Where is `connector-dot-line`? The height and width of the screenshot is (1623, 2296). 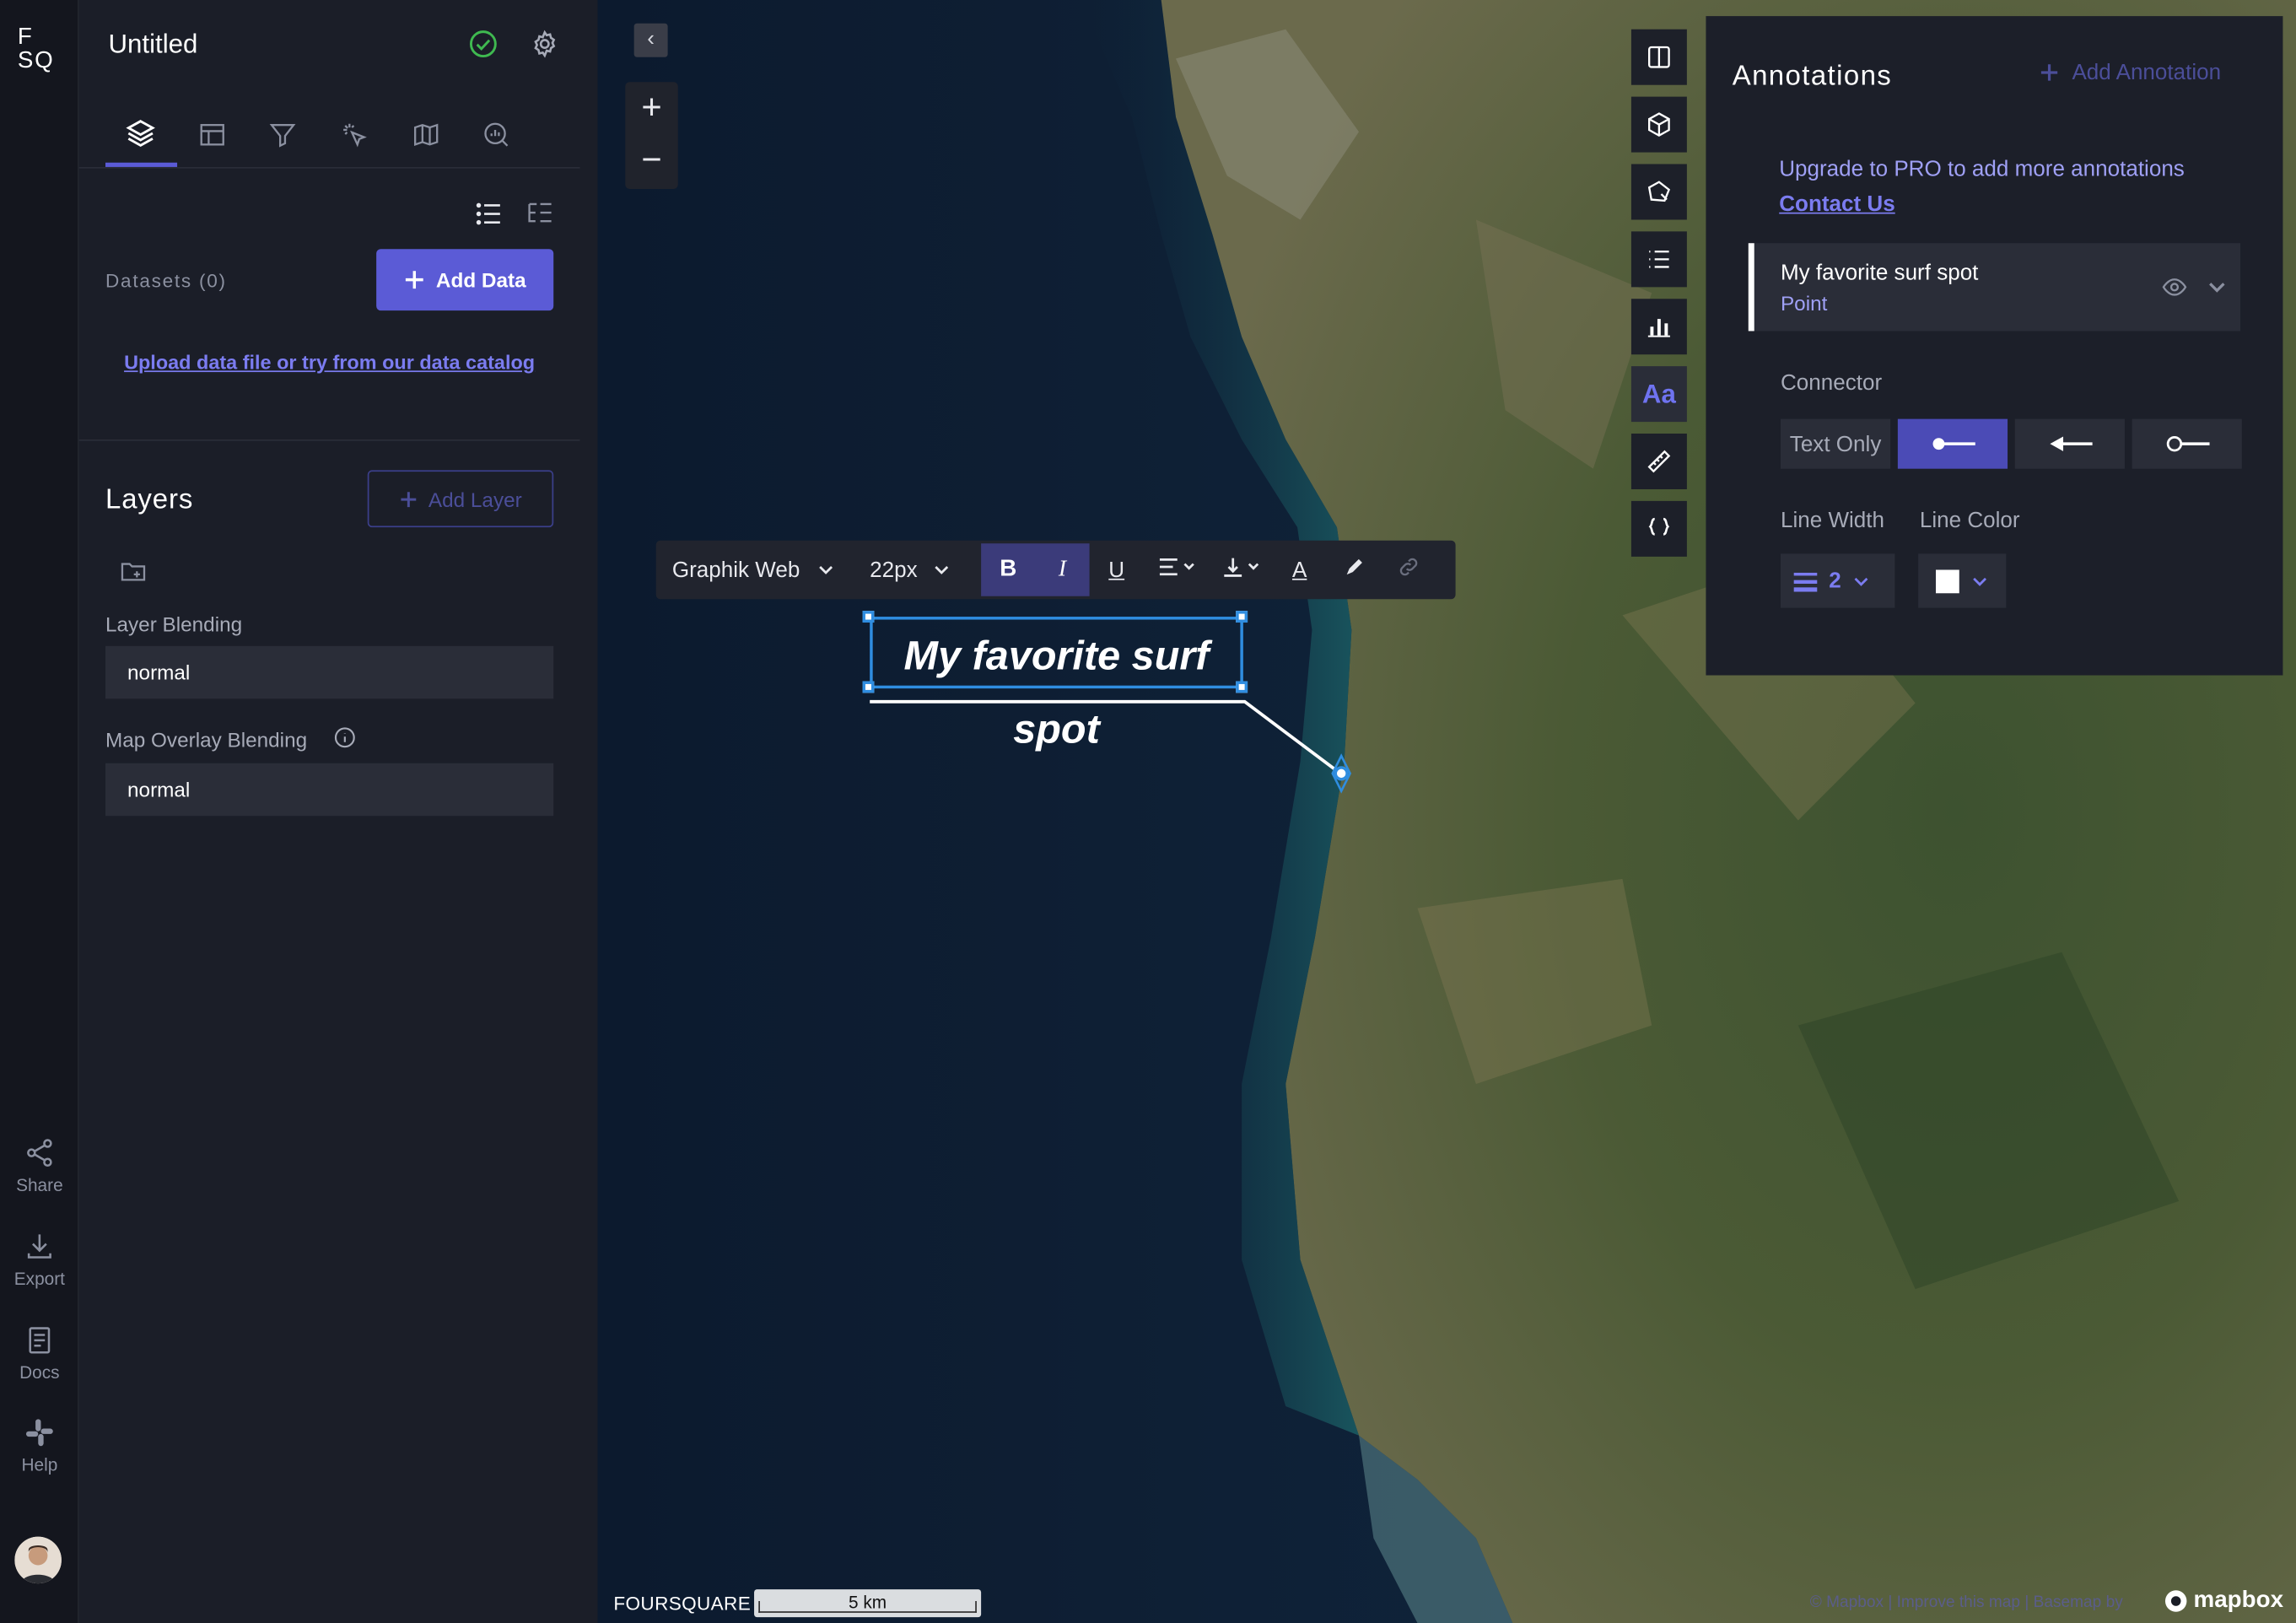 connector-dot-line is located at coordinates (1952, 443).